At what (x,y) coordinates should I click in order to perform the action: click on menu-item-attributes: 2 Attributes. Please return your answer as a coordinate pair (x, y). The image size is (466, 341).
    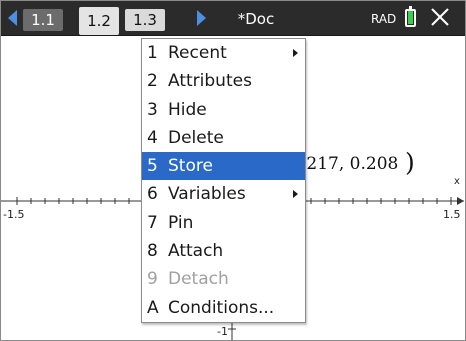
    Looking at the image, I should click on (223, 81).